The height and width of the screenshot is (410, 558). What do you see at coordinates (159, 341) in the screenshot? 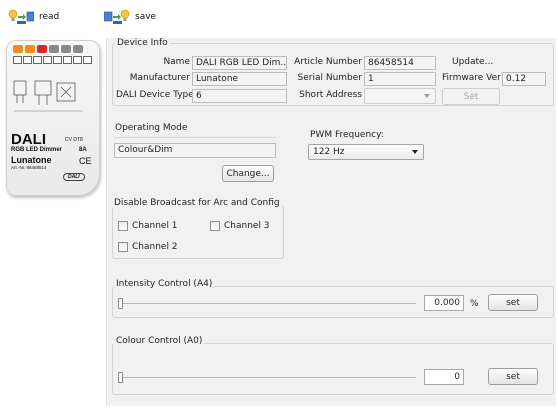
I see `colour-control-title: Colour Control (A0)` at bounding box center [159, 341].